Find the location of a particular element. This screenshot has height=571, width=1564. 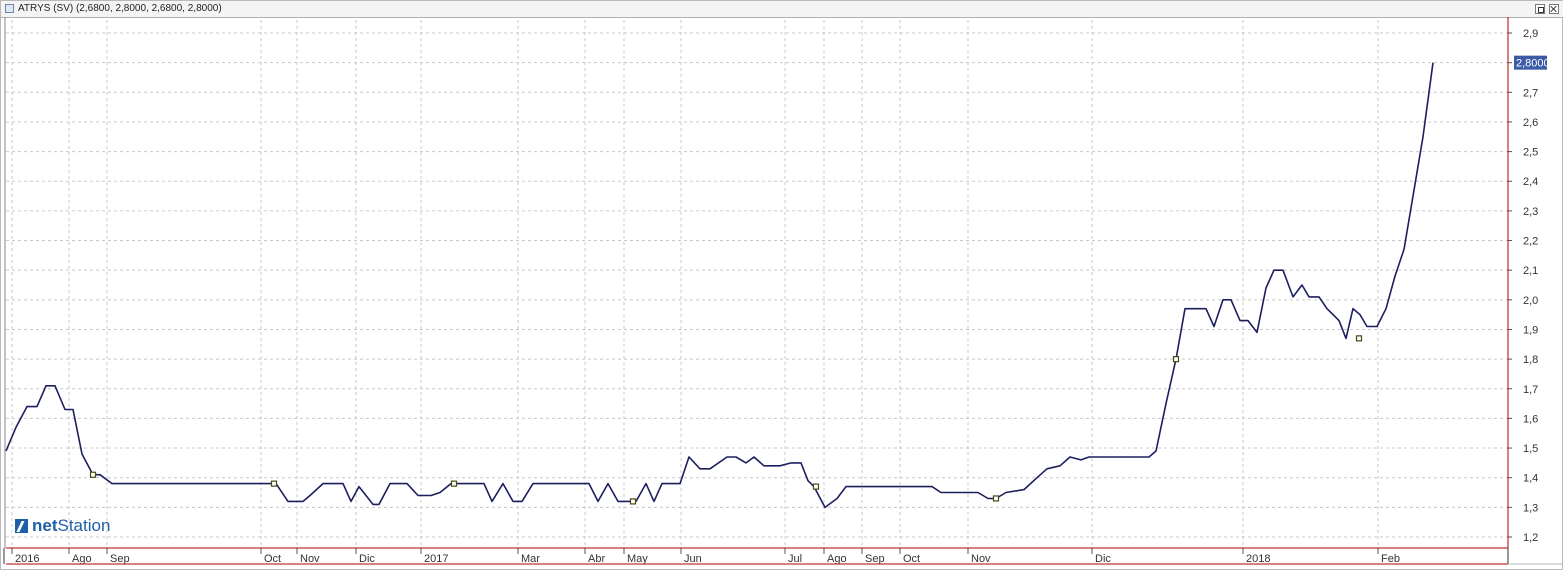

y-tick-label: 2,0 is located at coordinates (1530, 301).